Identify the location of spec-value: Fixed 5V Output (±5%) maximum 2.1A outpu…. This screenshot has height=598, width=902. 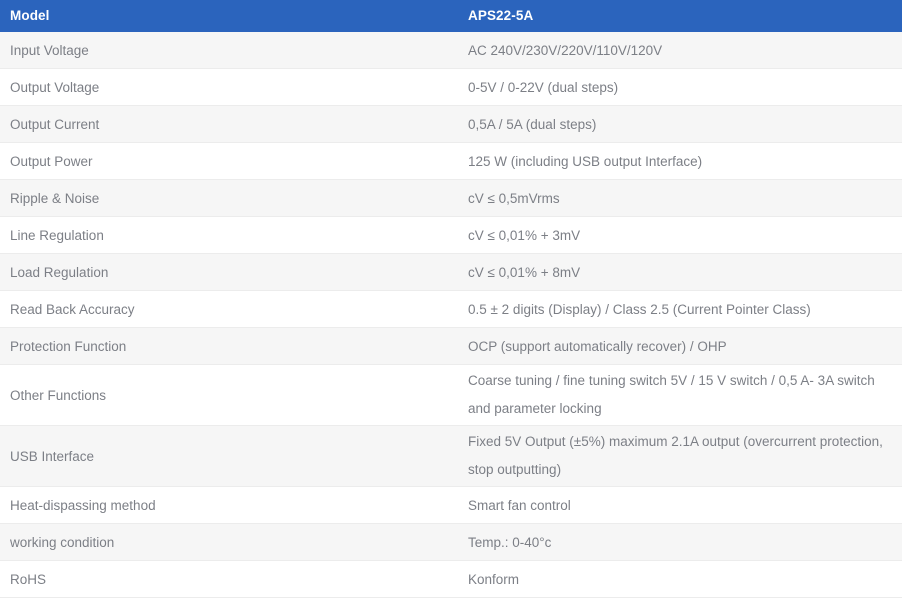
(680, 456).